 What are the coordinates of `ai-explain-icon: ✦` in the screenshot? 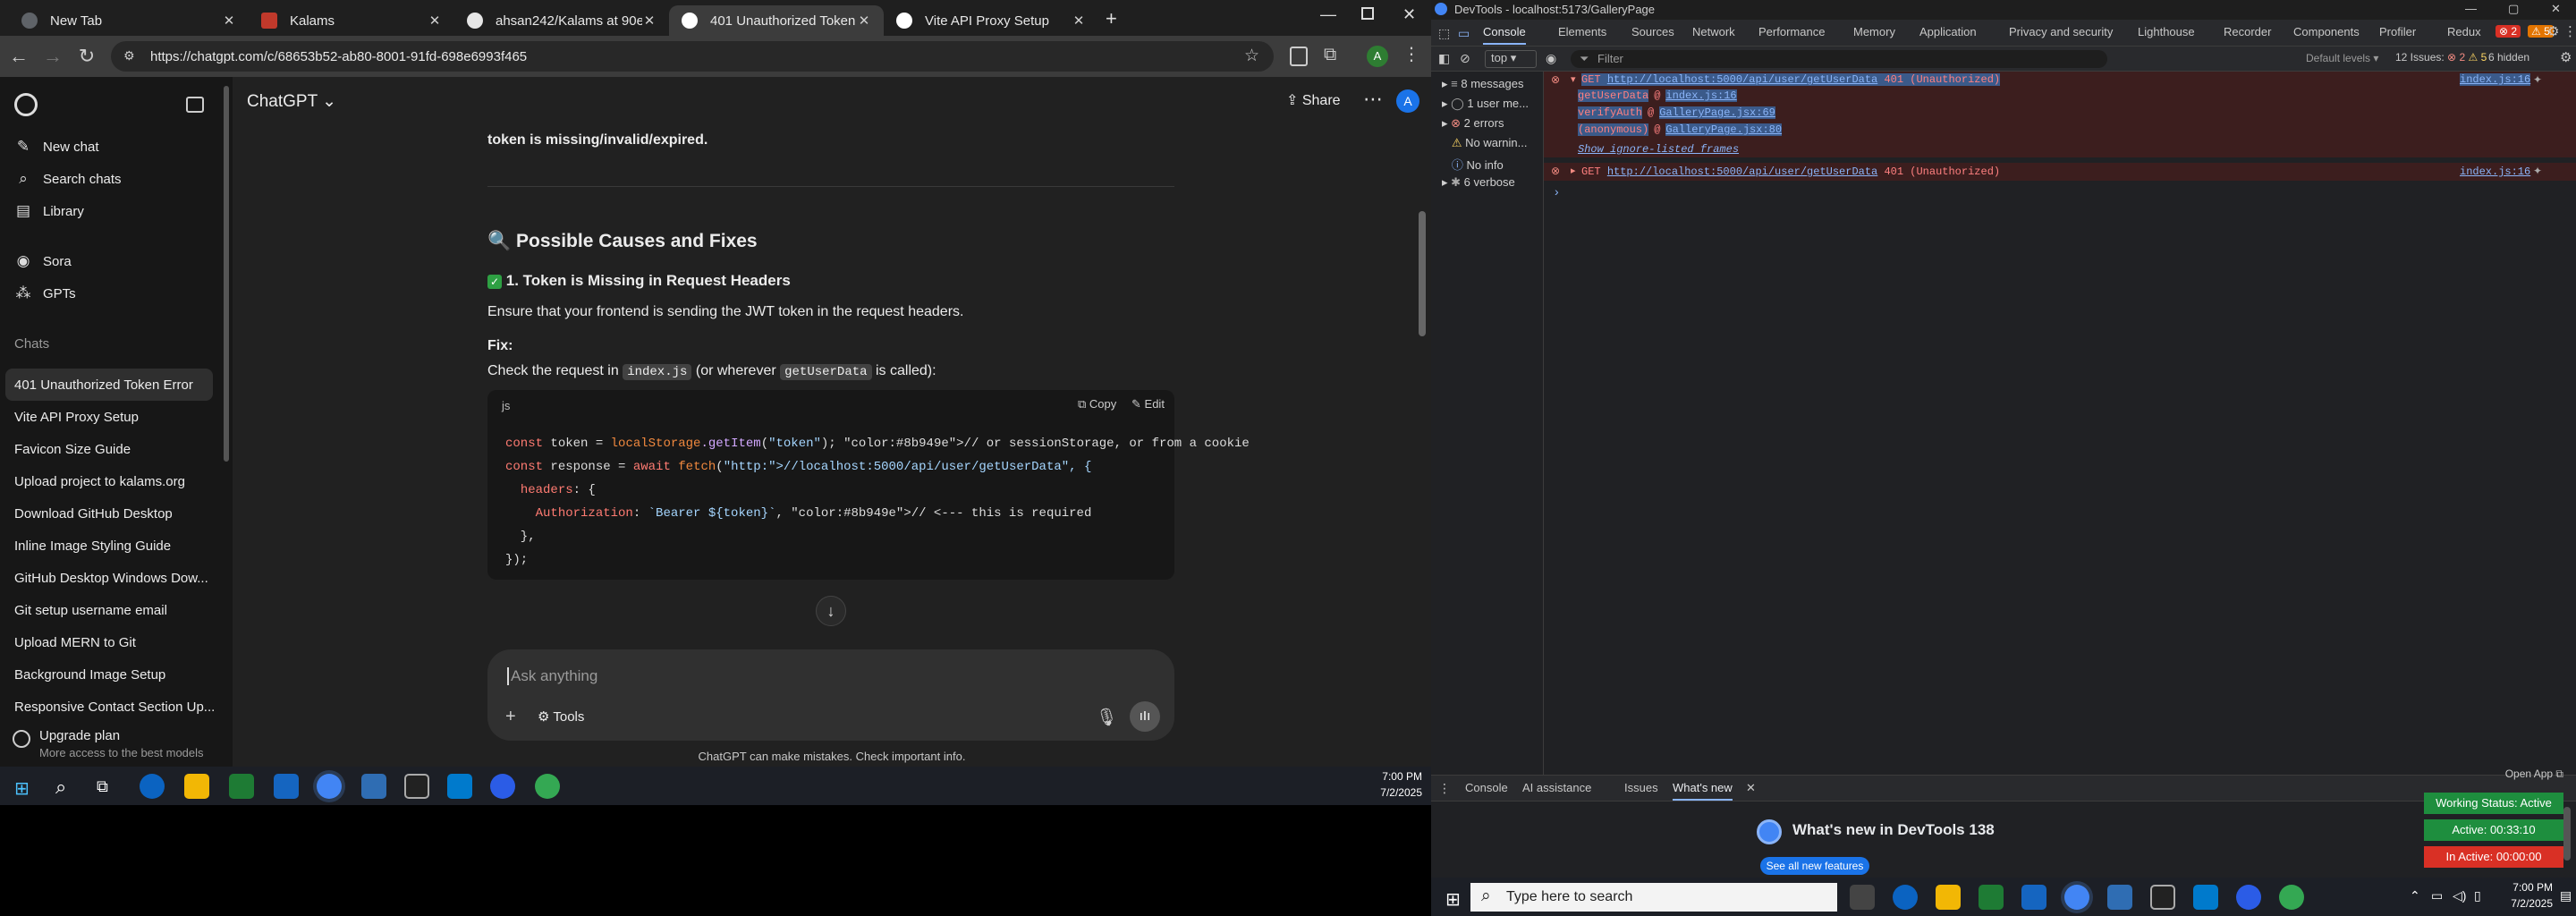 It's located at (2537, 171).